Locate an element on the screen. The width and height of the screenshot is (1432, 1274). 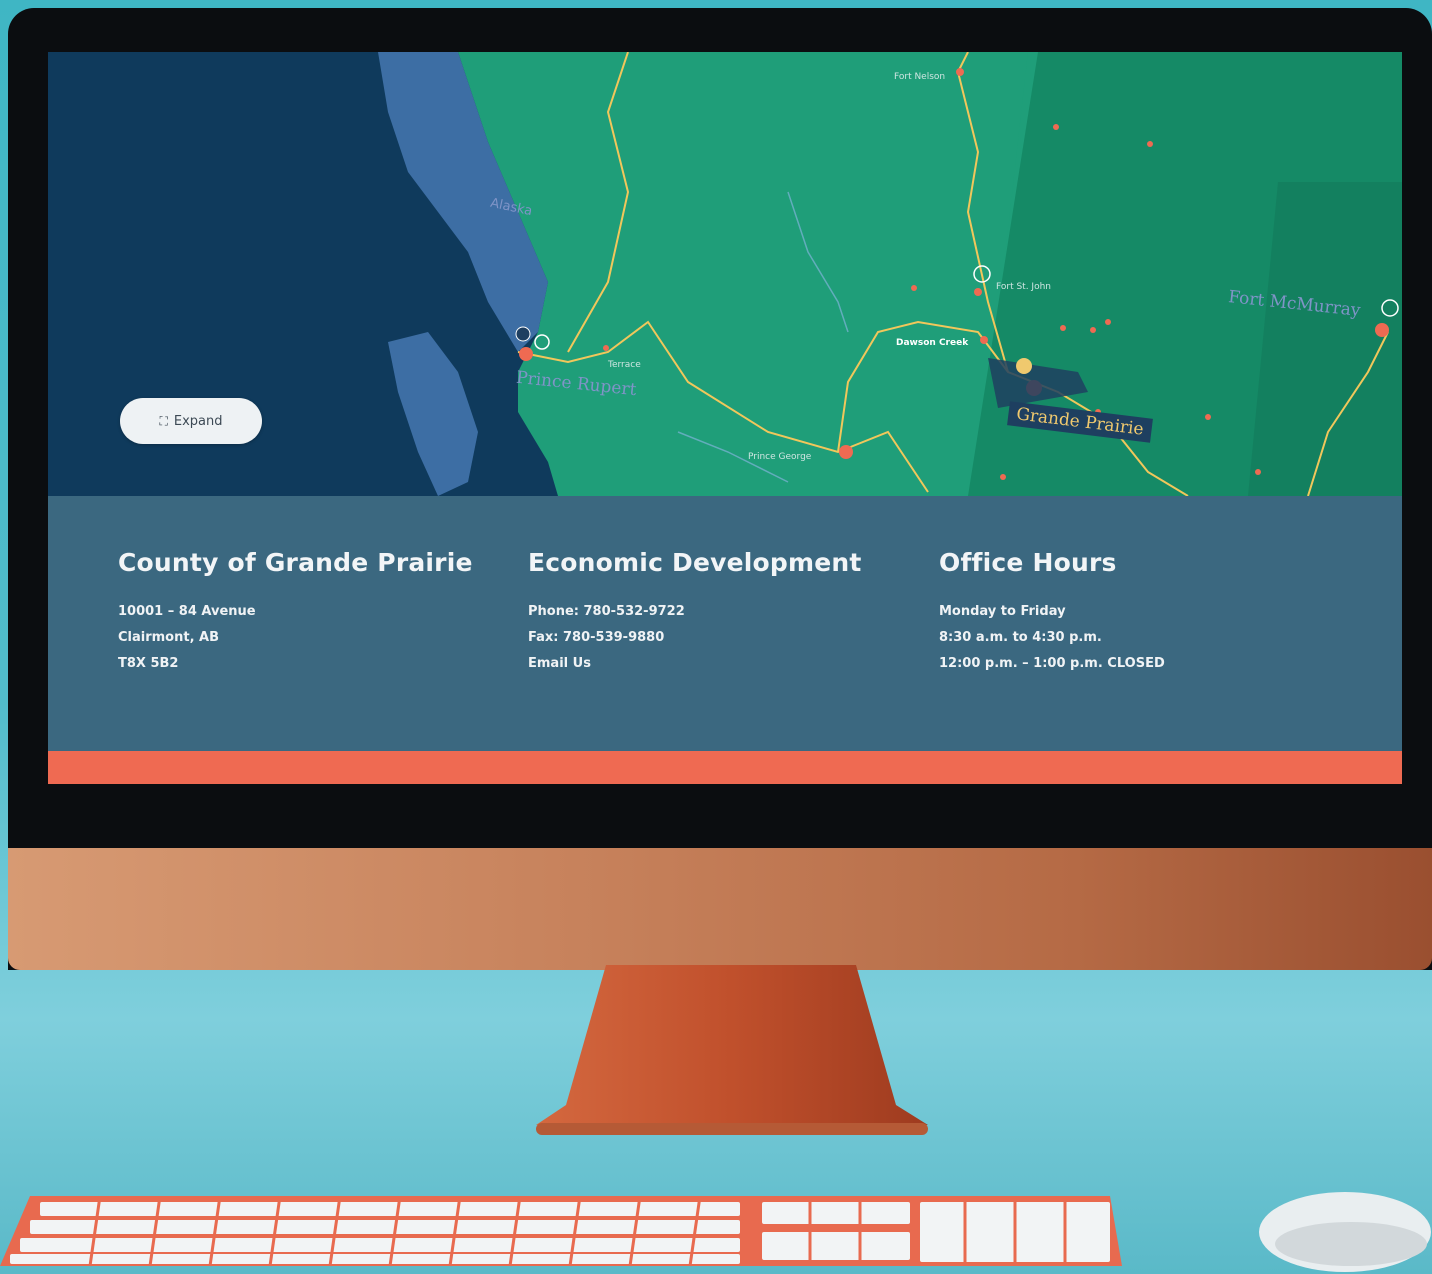
hours-line: Monday to Friday is located at coordinates (1002, 611).